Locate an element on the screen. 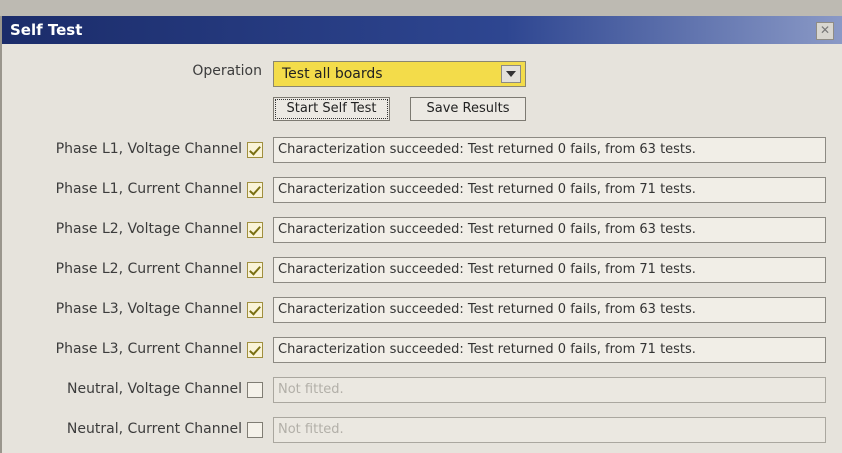 The height and width of the screenshot is (453, 842). close-button: ✕ is located at coordinates (825, 31).